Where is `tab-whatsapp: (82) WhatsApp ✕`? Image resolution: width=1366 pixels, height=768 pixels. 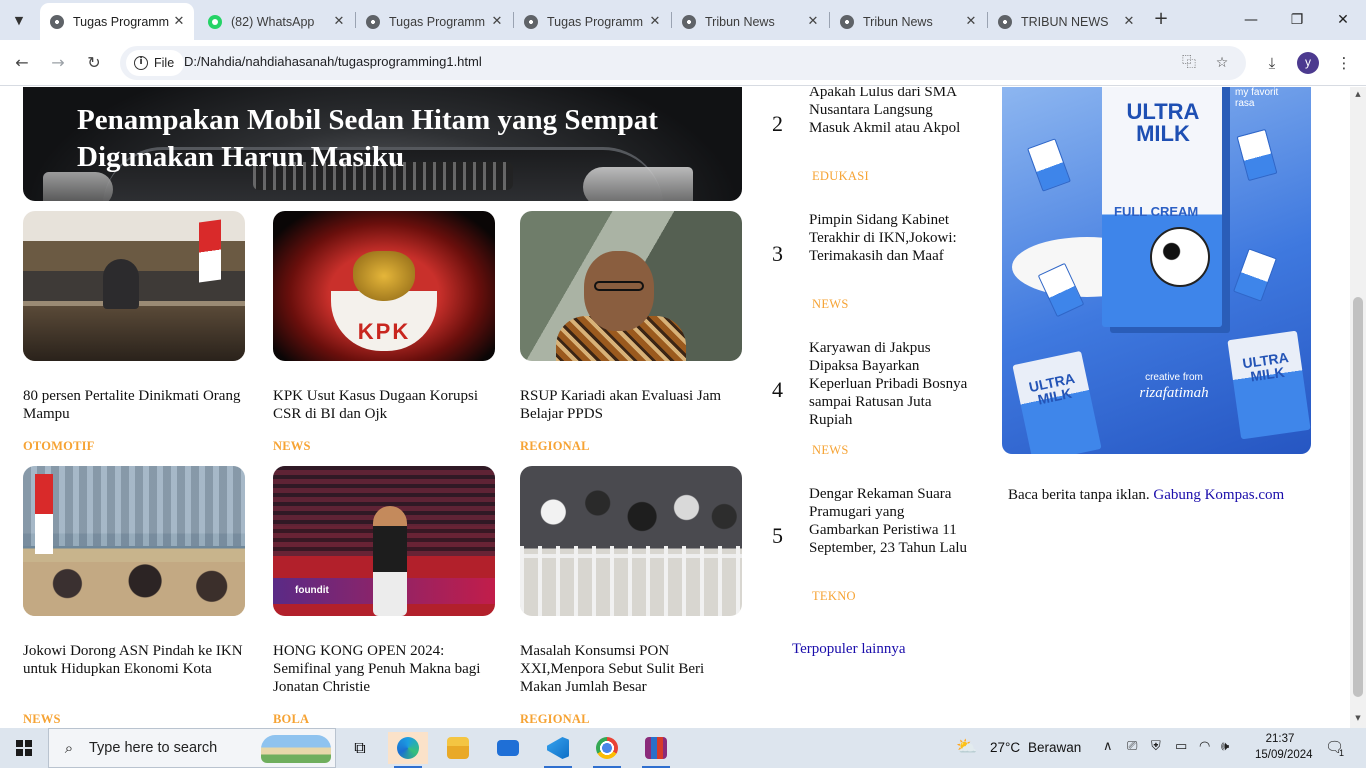 tab-whatsapp: (82) WhatsApp ✕ is located at coordinates (276, 21).